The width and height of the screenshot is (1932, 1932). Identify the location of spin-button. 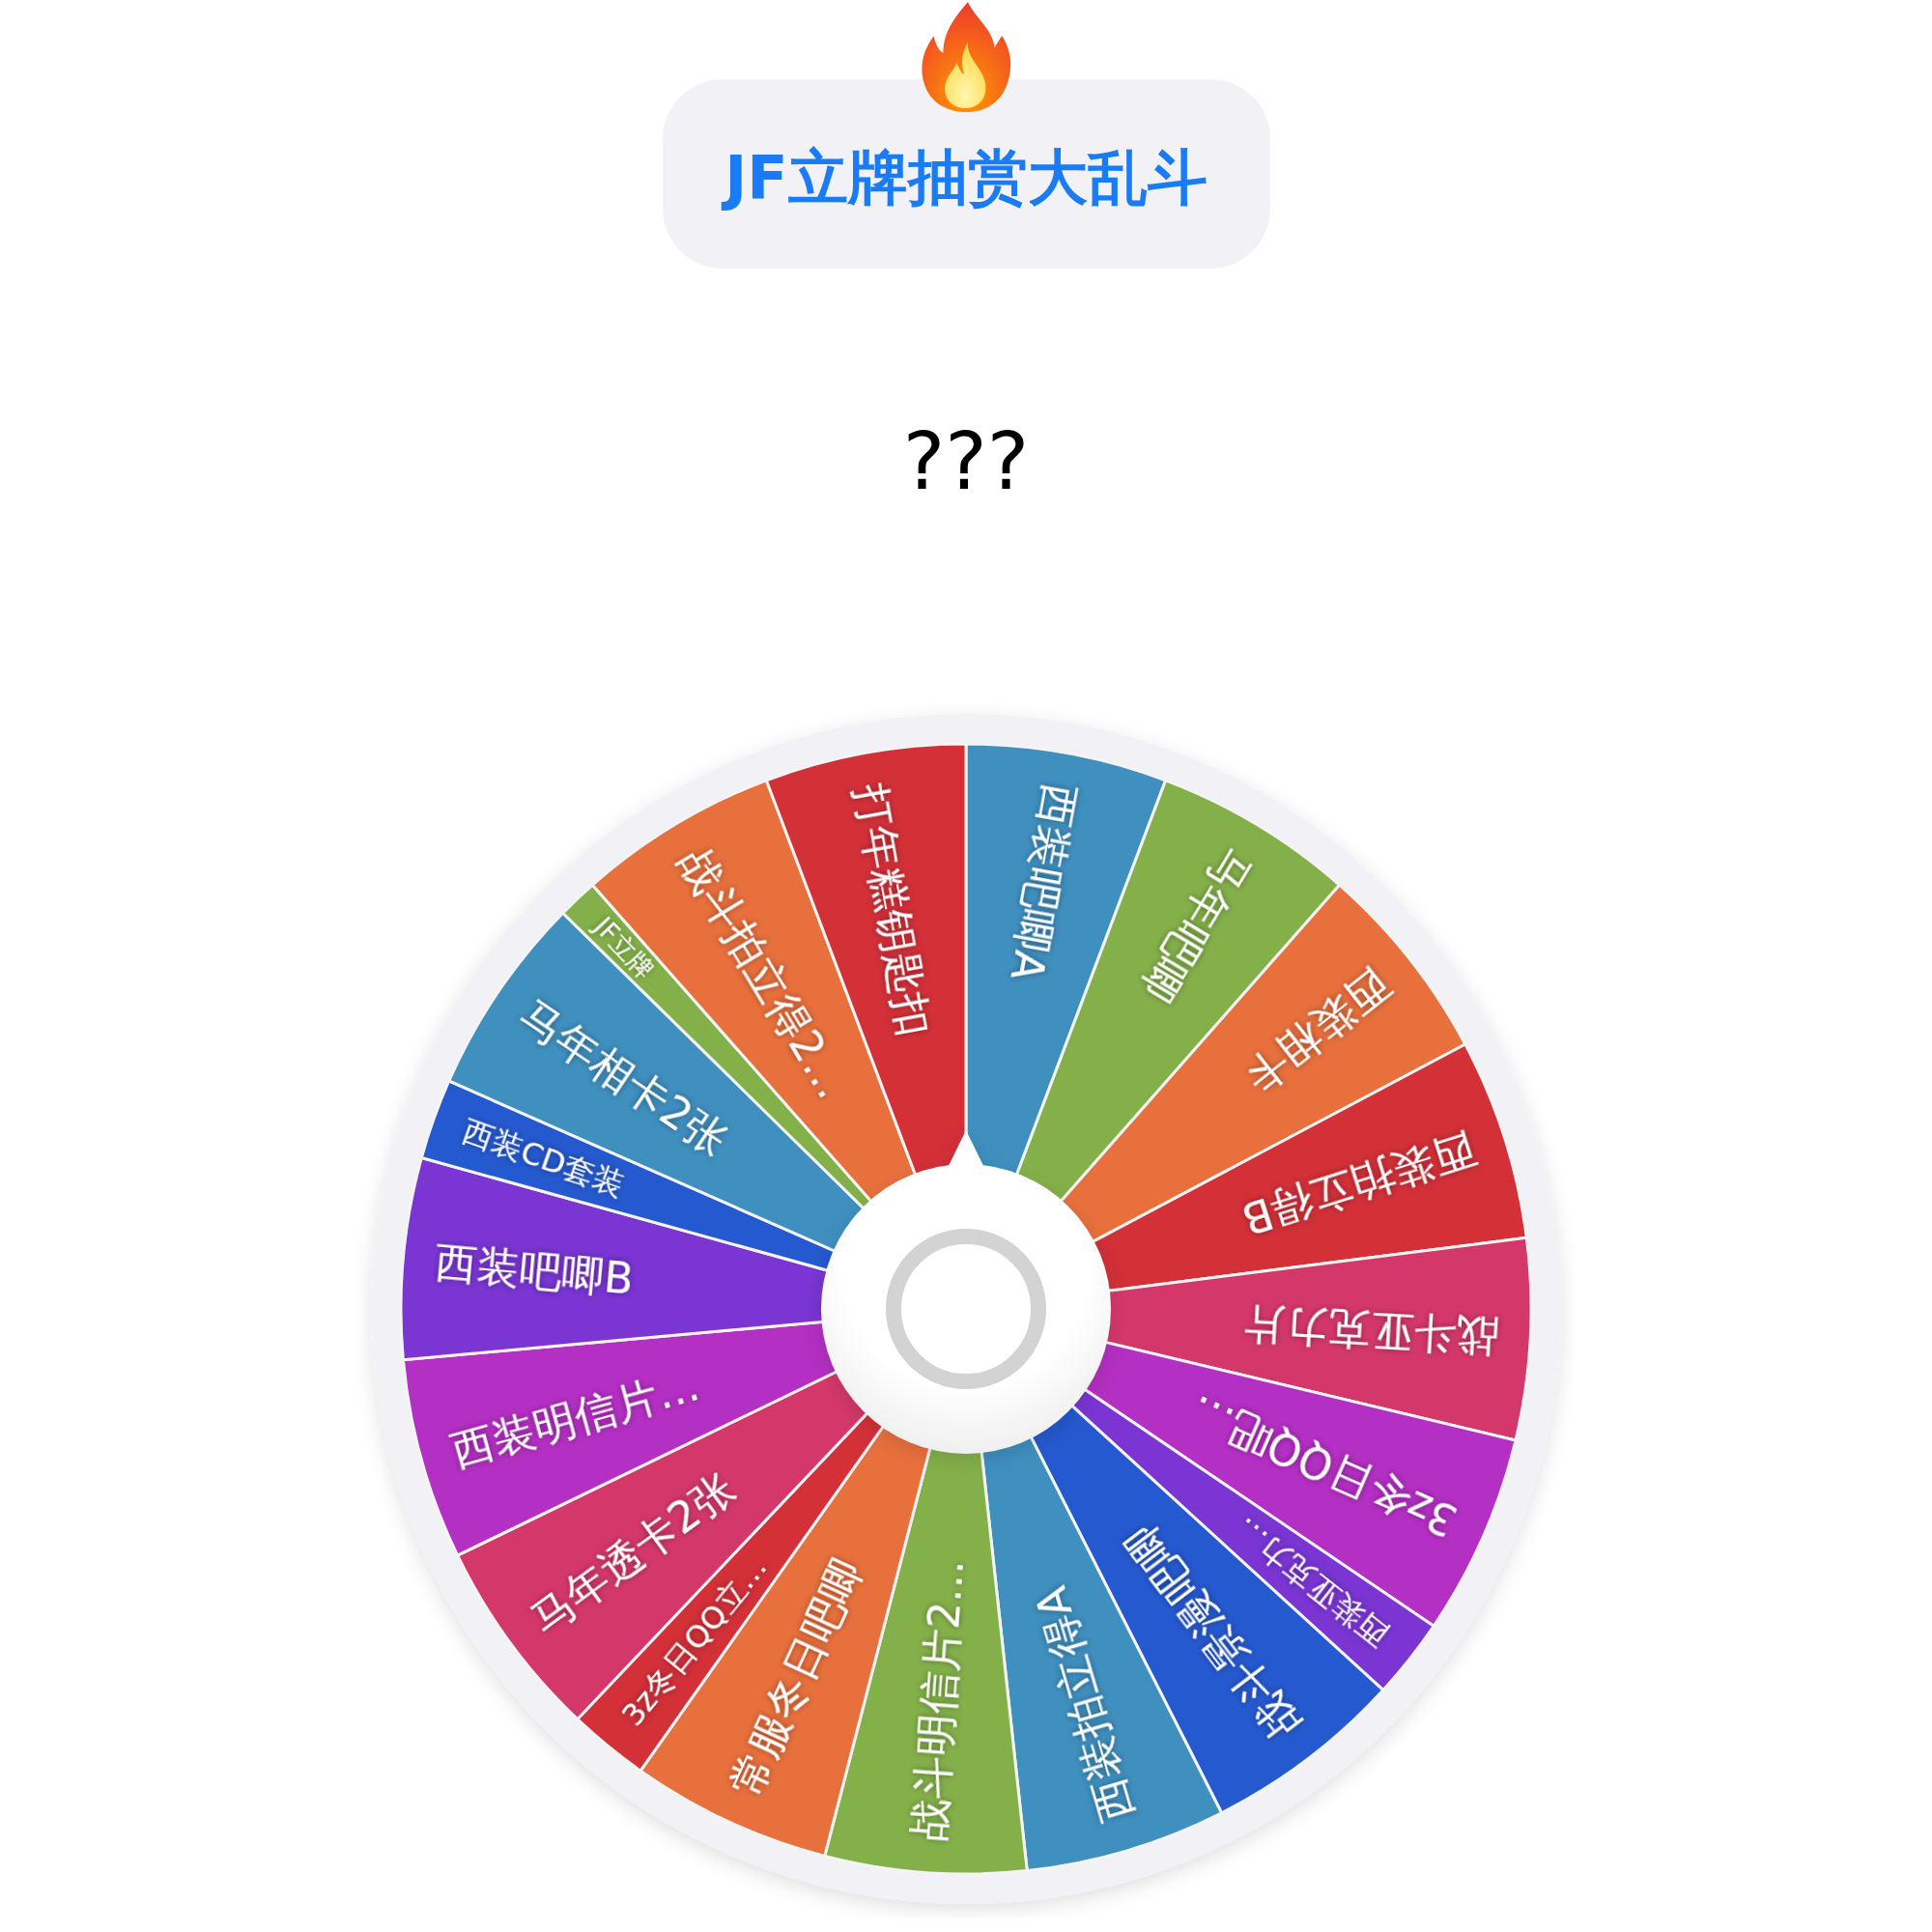
(966, 1292).